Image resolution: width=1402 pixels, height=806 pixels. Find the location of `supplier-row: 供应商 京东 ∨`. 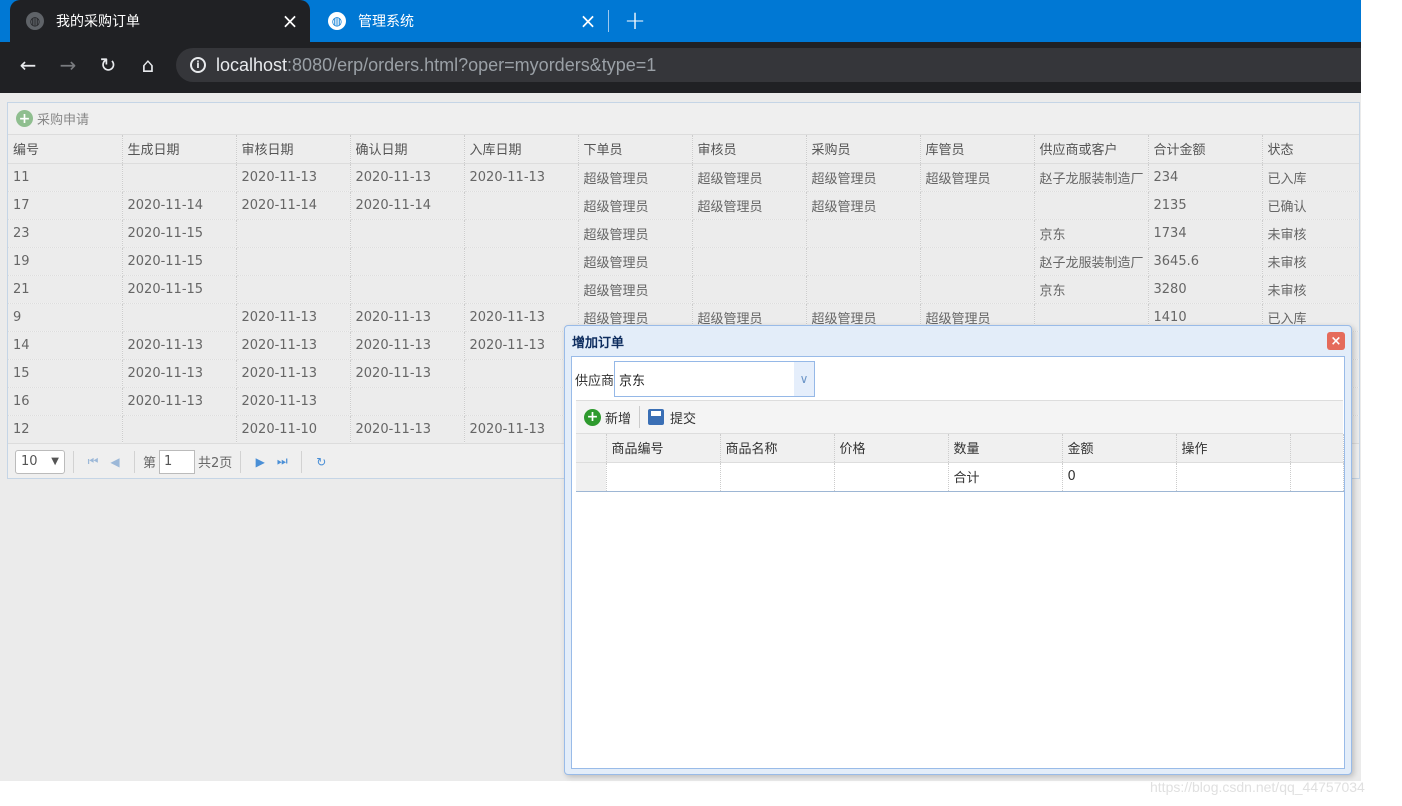

supplier-row: 供应商 京东 ∨ is located at coordinates (695, 379).